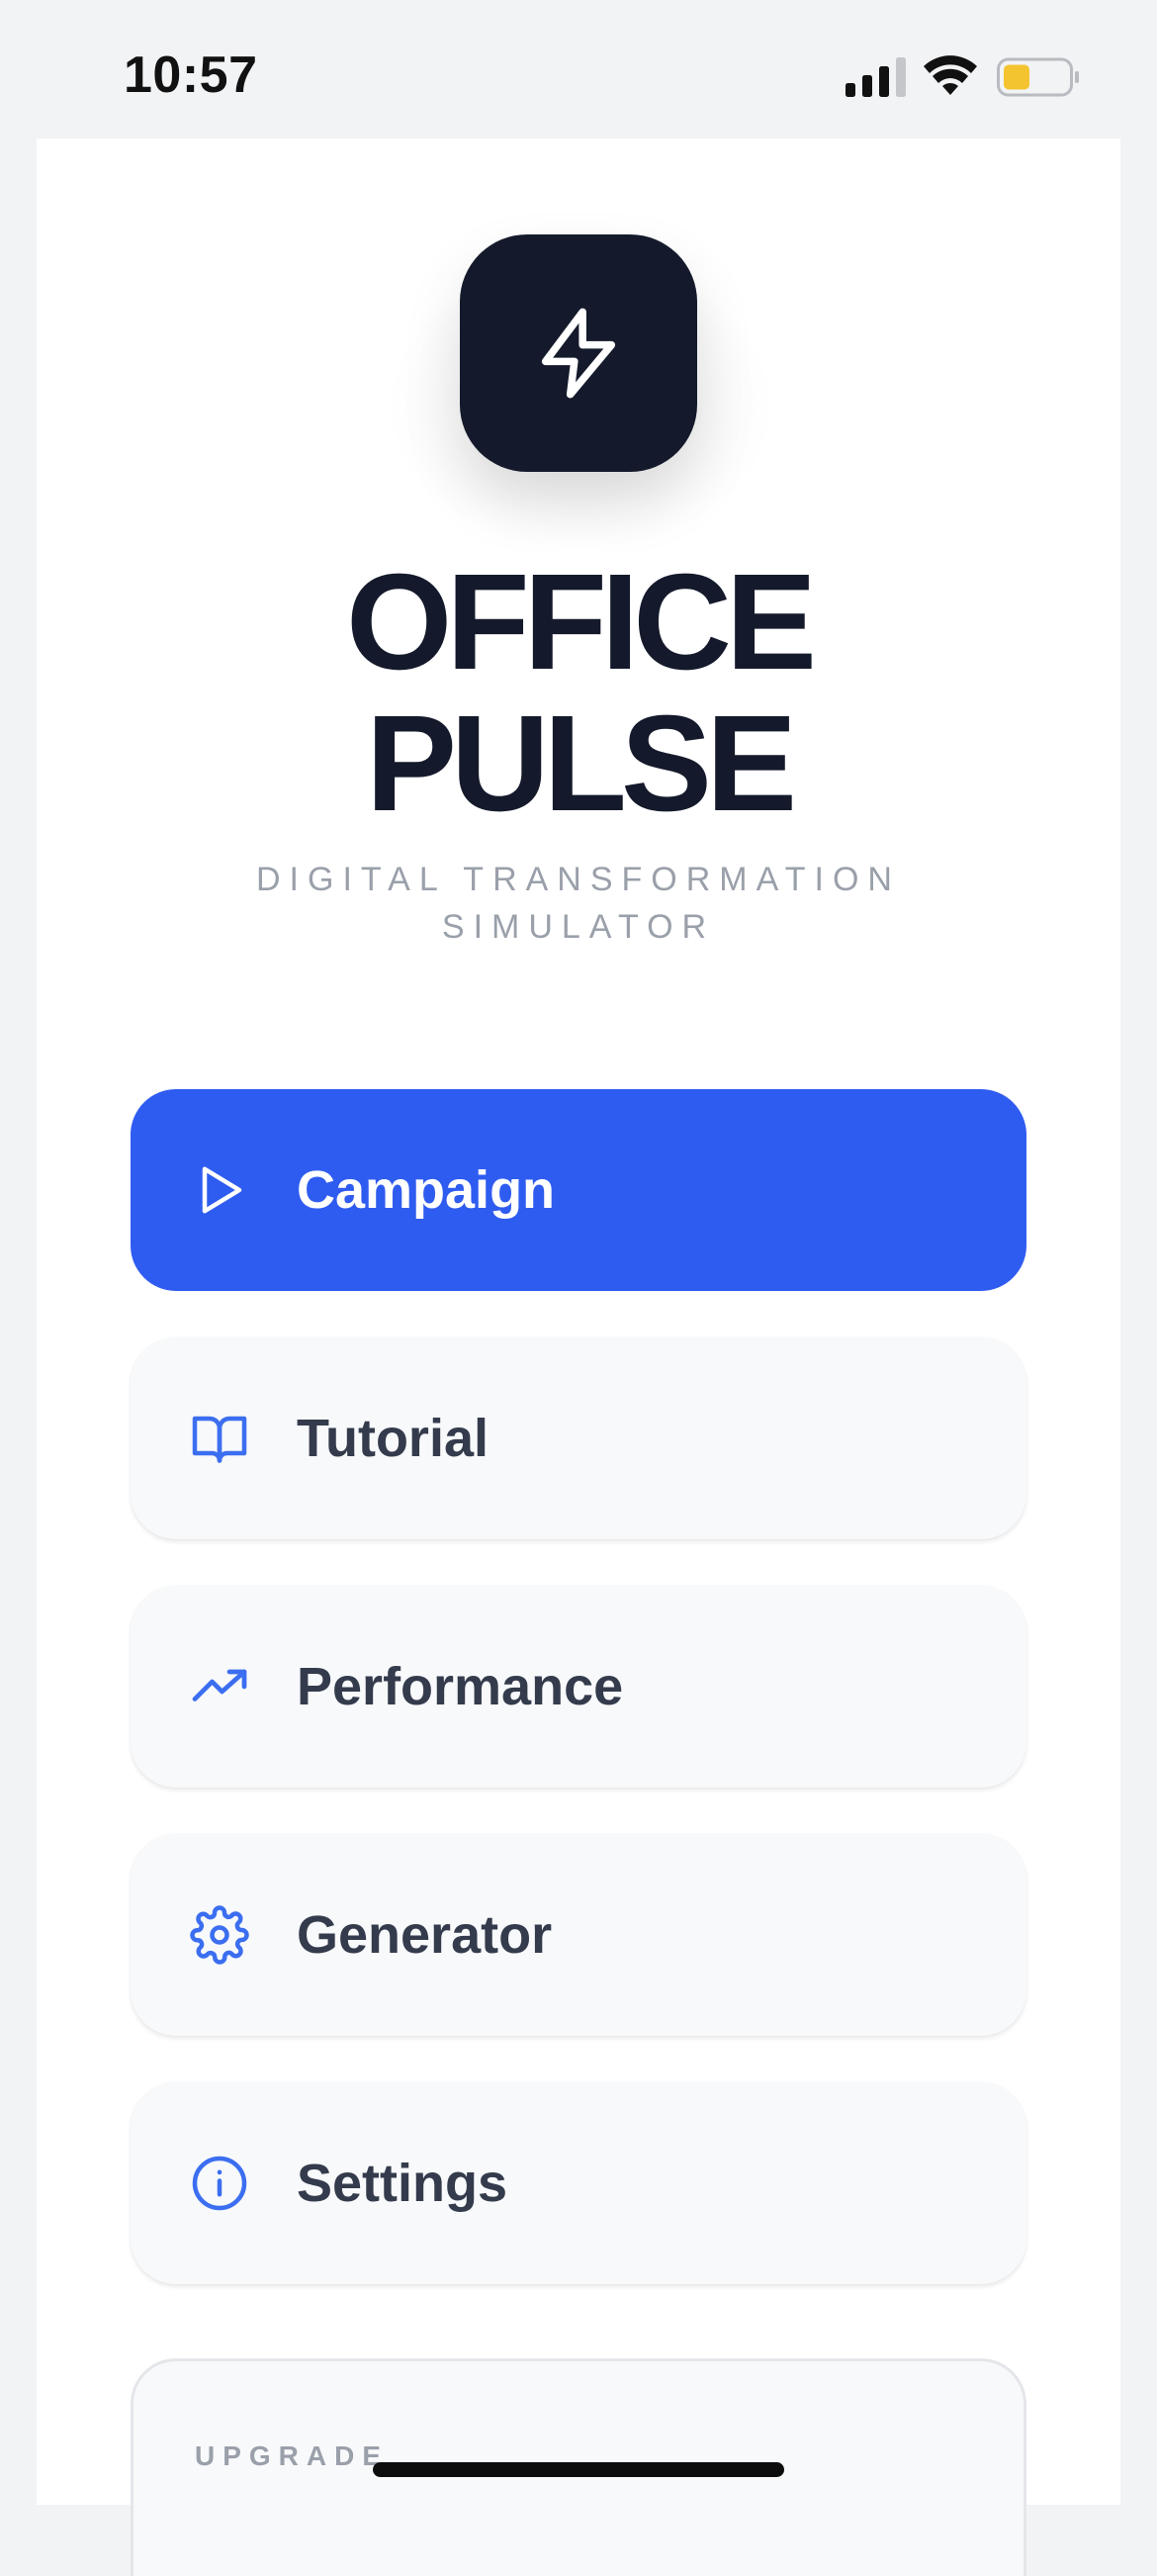 This screenshot has width=1157, height=2576. I want to click on app-logo, so click(578, 353).